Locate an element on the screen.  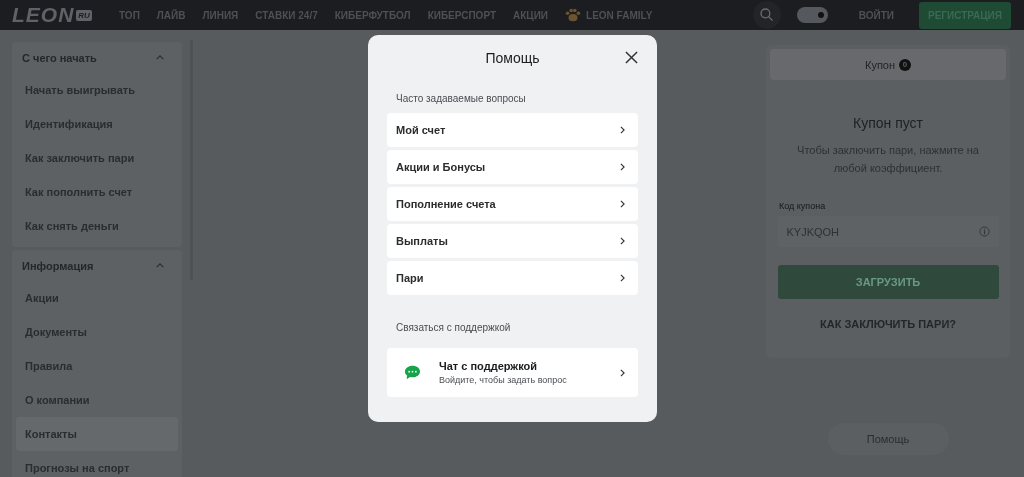
field-label: Код купона is located at coordinates (802, 206).